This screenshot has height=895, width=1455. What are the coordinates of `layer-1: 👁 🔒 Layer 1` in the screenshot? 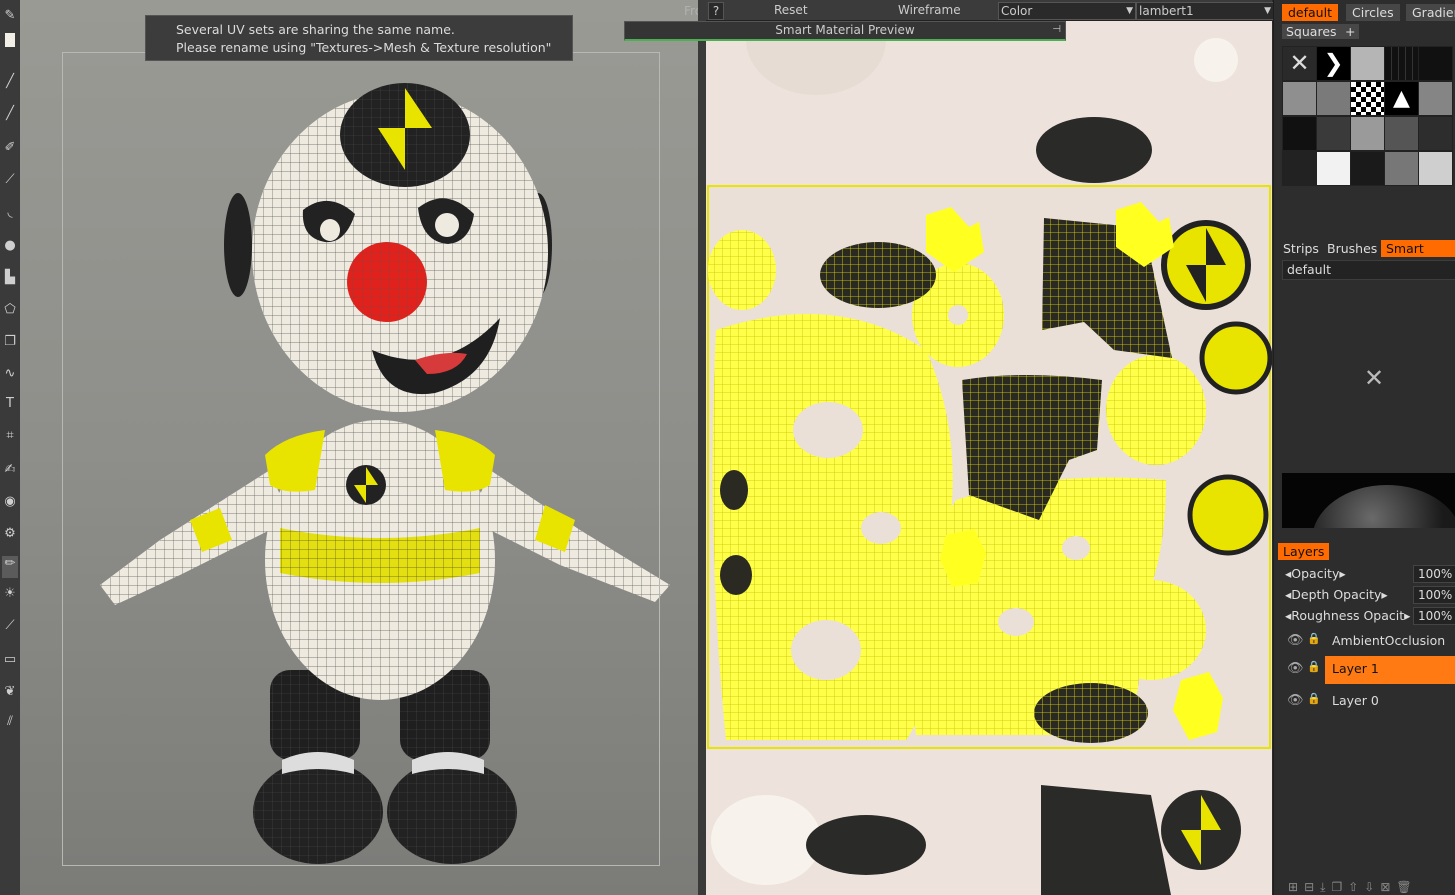 It's located at (1369, 670).